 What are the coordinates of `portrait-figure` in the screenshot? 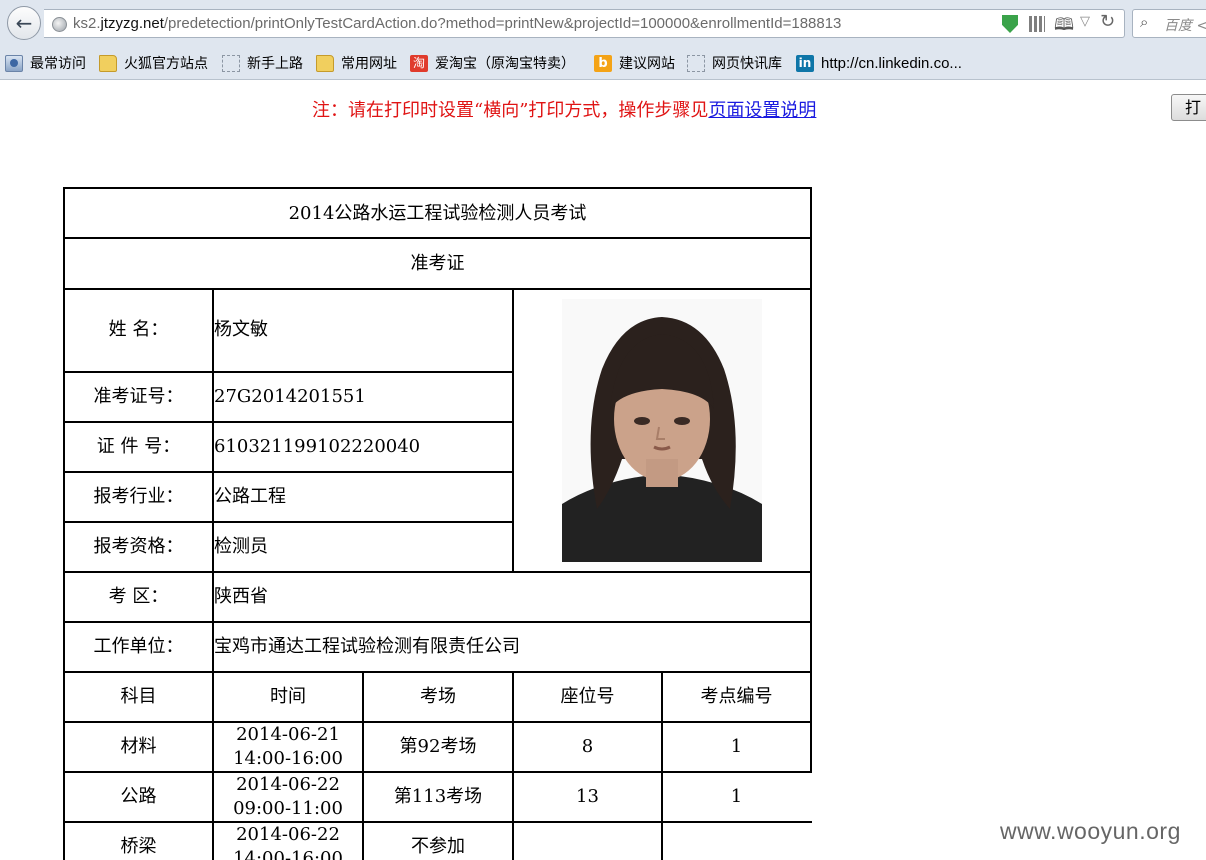 It's located at (662, 430).